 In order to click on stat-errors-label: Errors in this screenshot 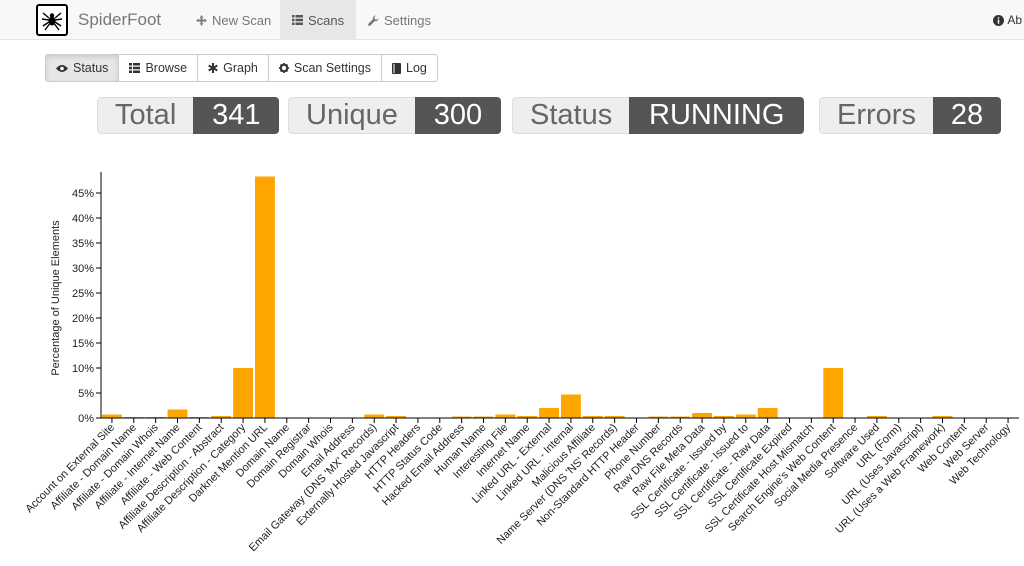, I will do `click(876, 115)`.